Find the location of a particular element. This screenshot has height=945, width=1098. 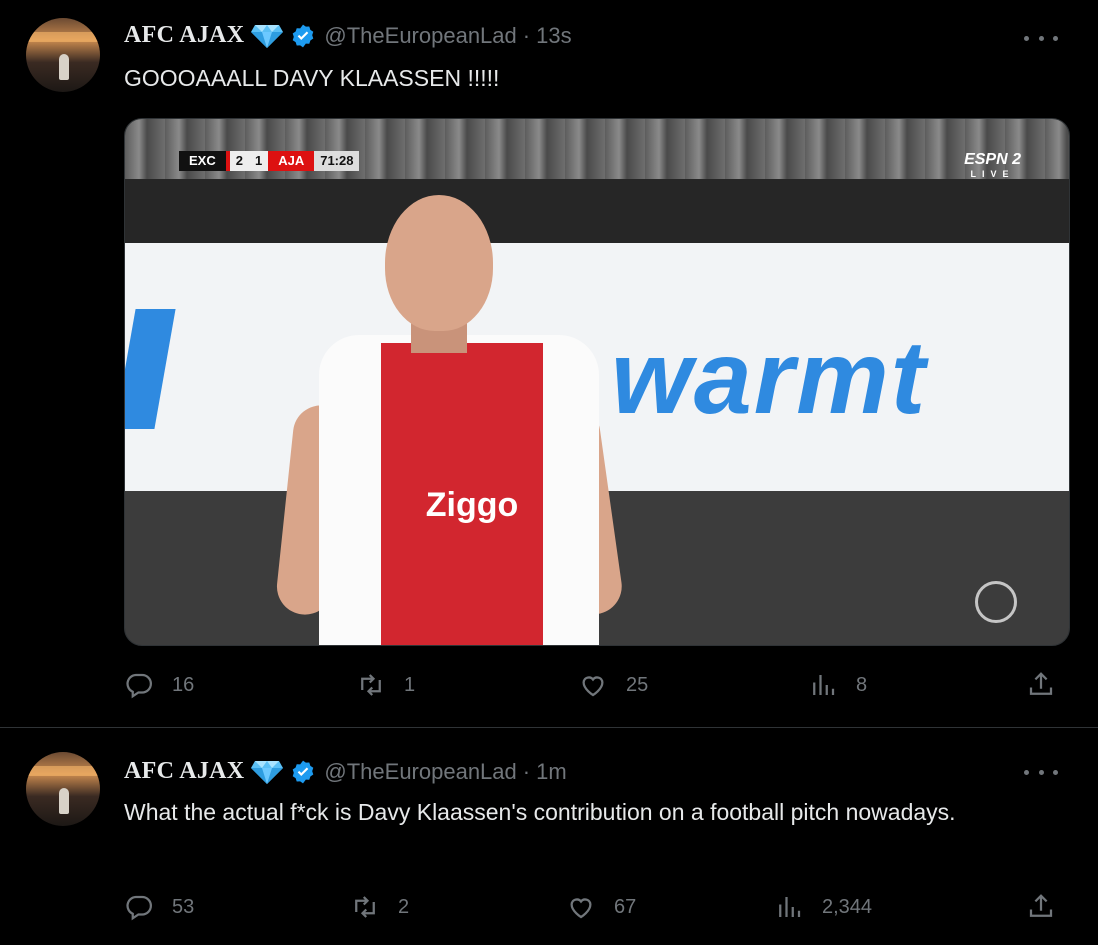

retweet-button: 2 is located at coordinates (458, 907).